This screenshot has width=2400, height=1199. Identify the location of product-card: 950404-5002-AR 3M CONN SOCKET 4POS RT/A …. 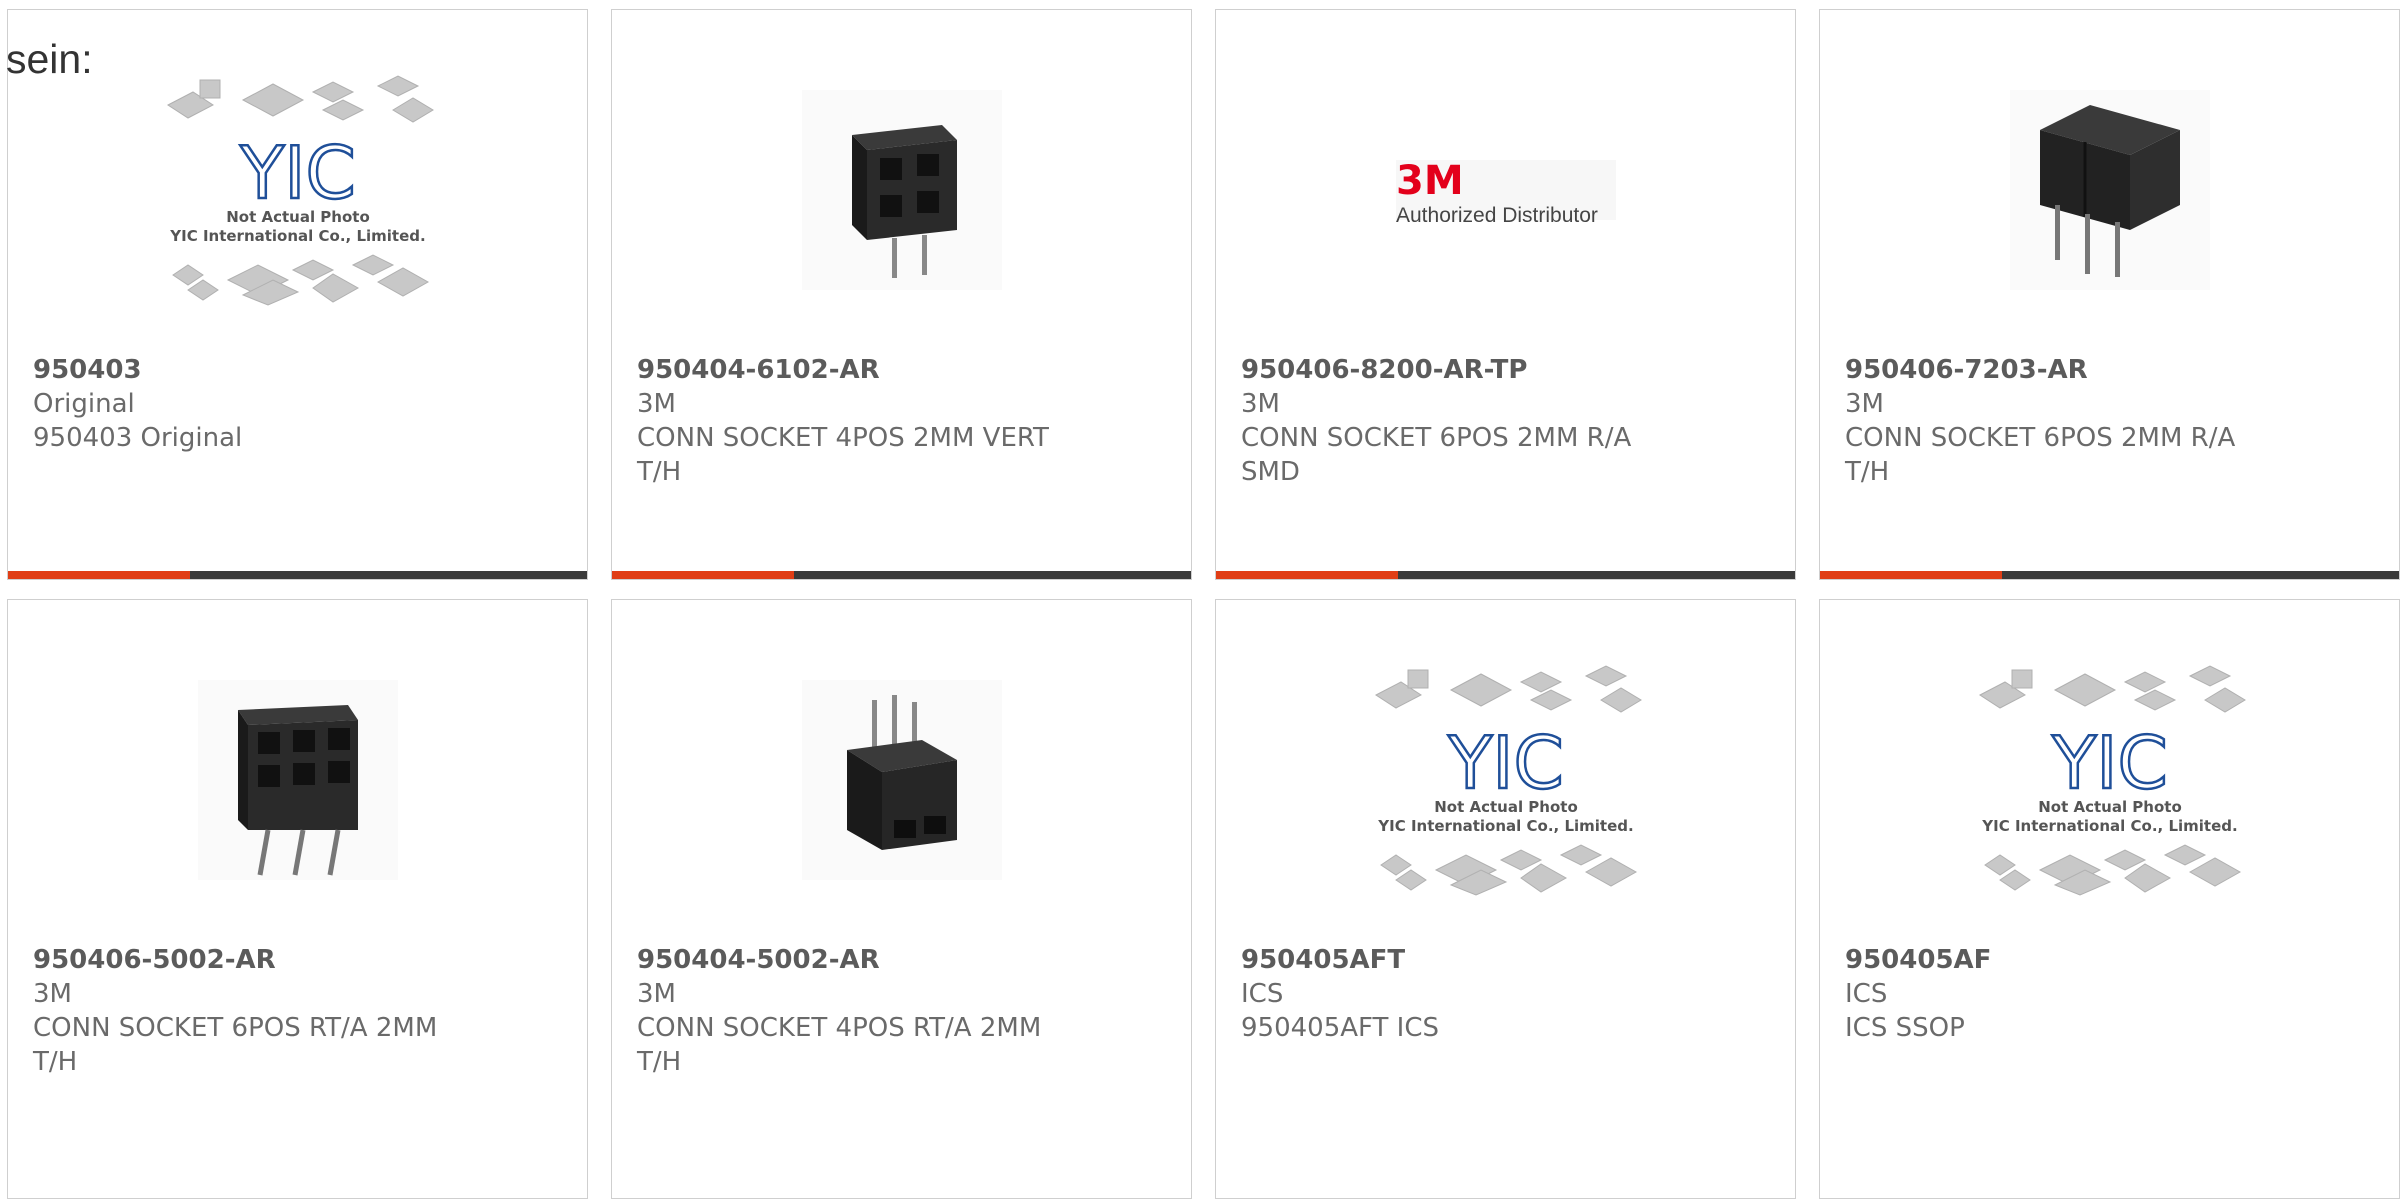
(901, 899).